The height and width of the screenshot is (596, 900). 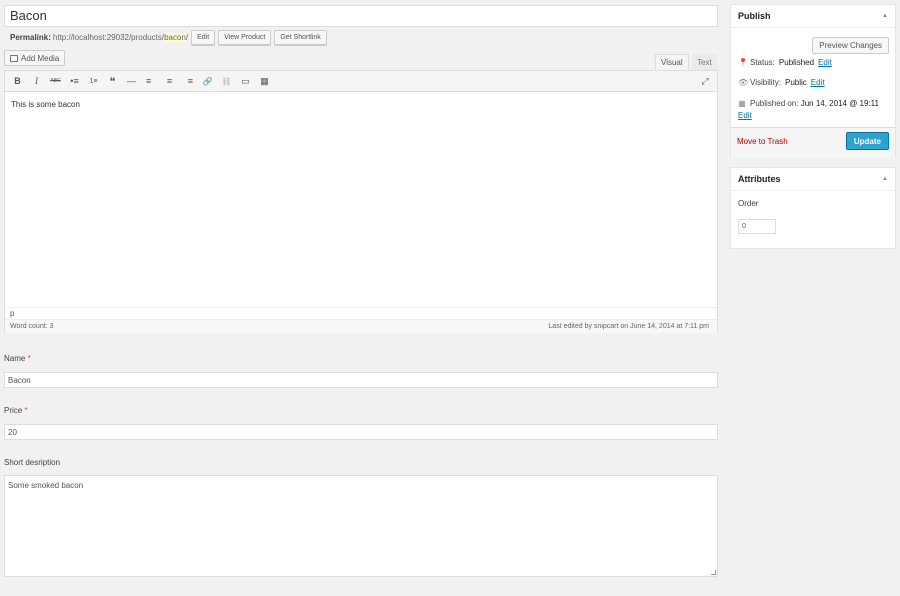 What do you see at coordinates (813, 16) in the screenshot?
I see `publish-box-header: Publish ▲` at bounding box center [813, 16].